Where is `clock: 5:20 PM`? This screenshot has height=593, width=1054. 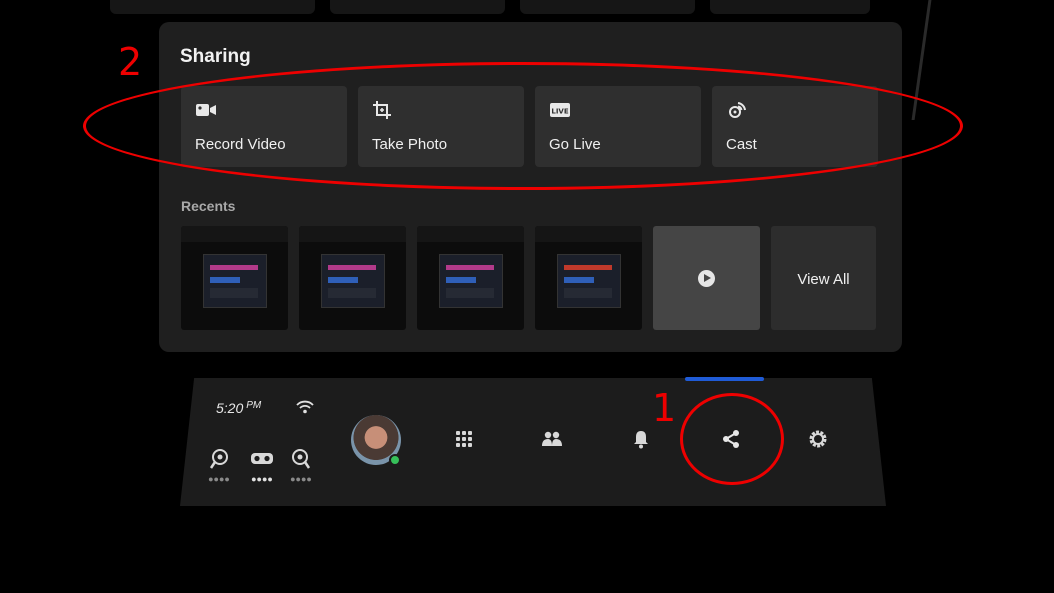 clock: 5:20 PM is located at coordinates (238, 408).